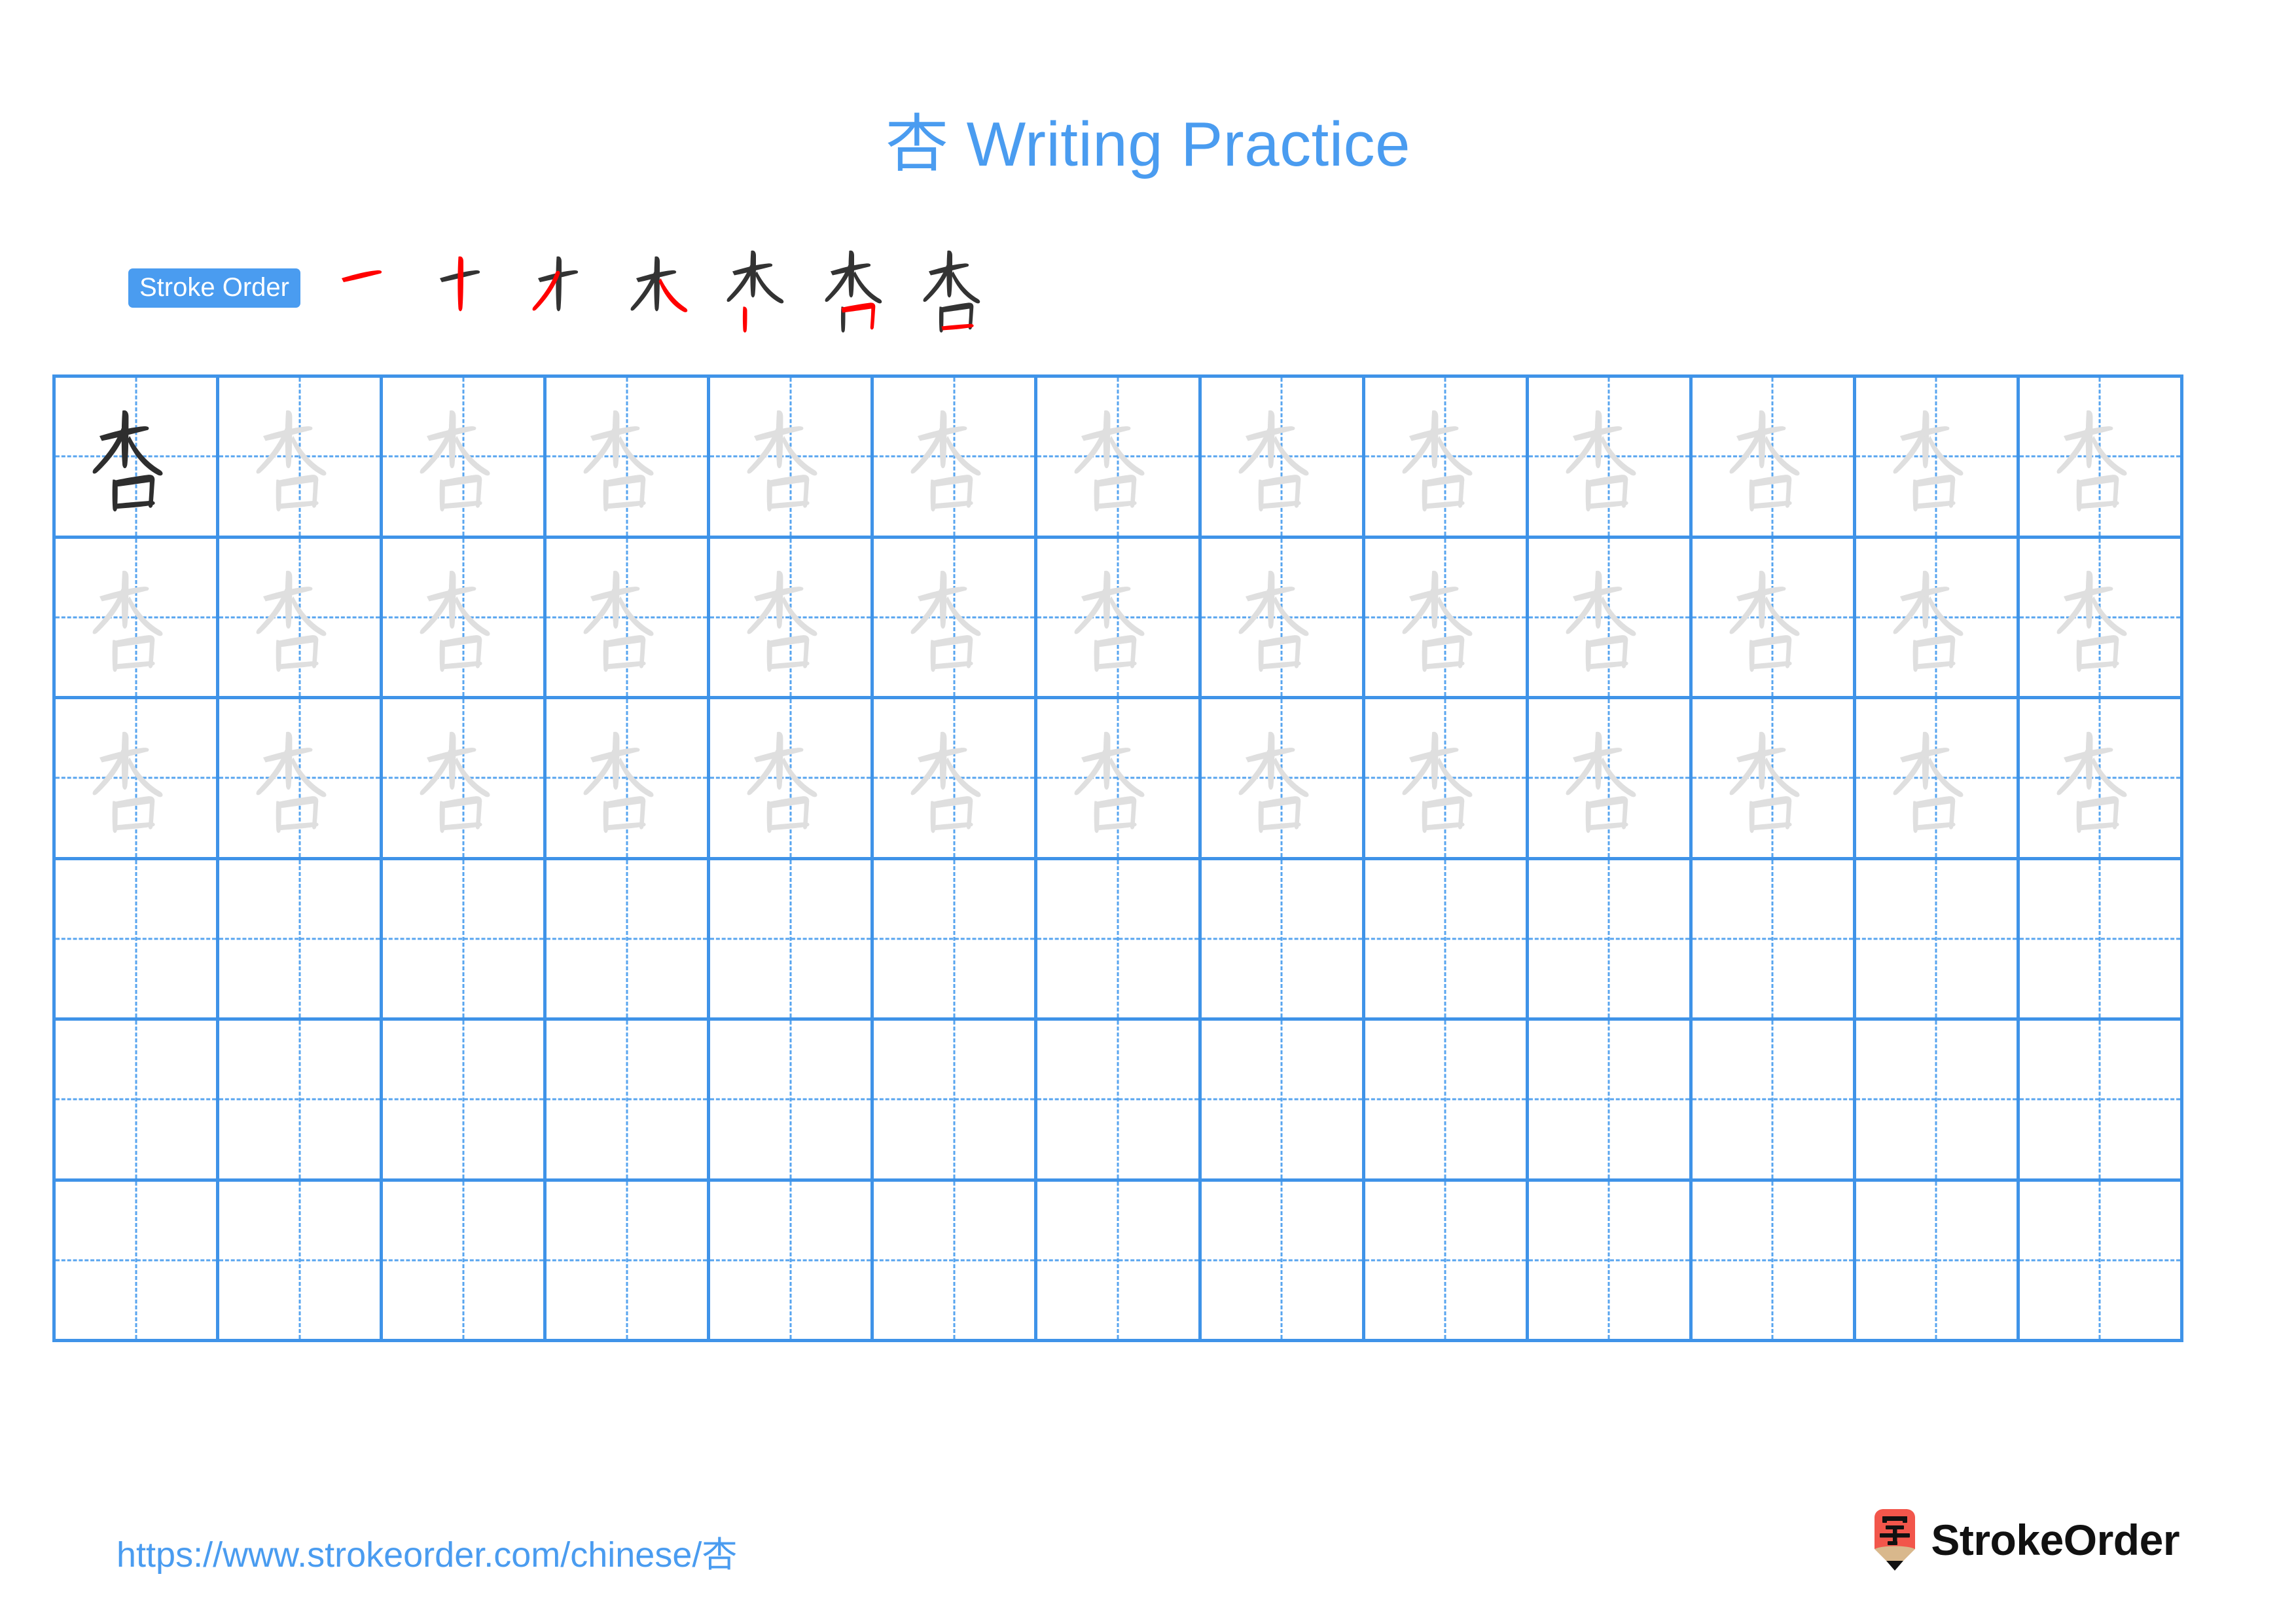 This screenshot has width=2296, height=1623. I want to click on footer-url: https://www.strokeorder.com/chinese/杏, so click(427, 1551).